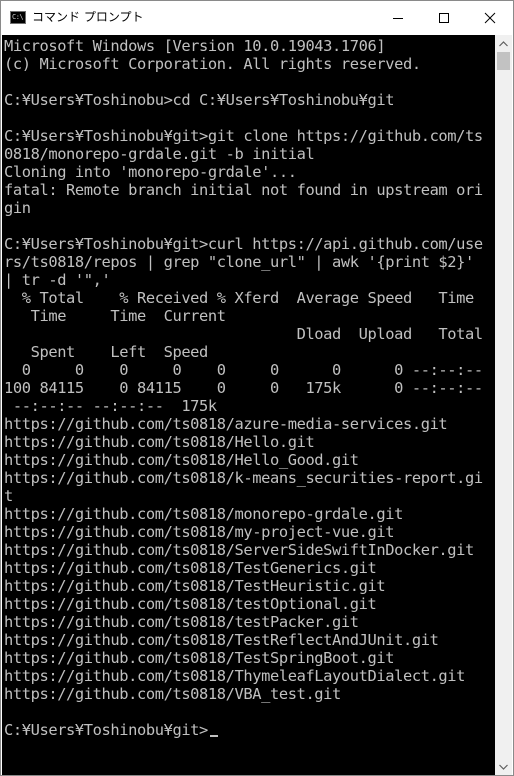 This screenshot has height=776, width=514. What do you see at coordinates (257, 17) in the screenshot?
I see `title-bar: C:\ コマンド プロンプト` at bounding box center [257, 17].